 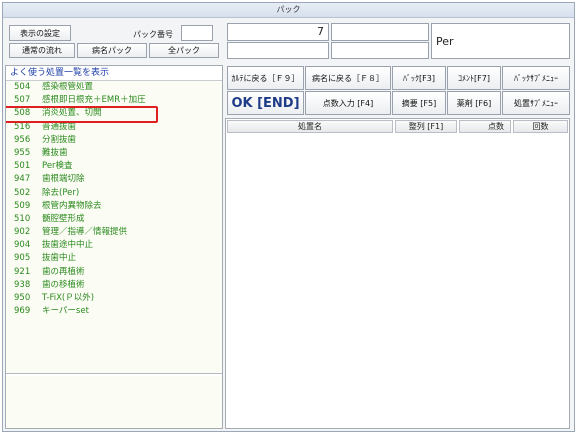 I want to click on list-header: よく使う処置一覧を表示, so click(x=114, y=73).